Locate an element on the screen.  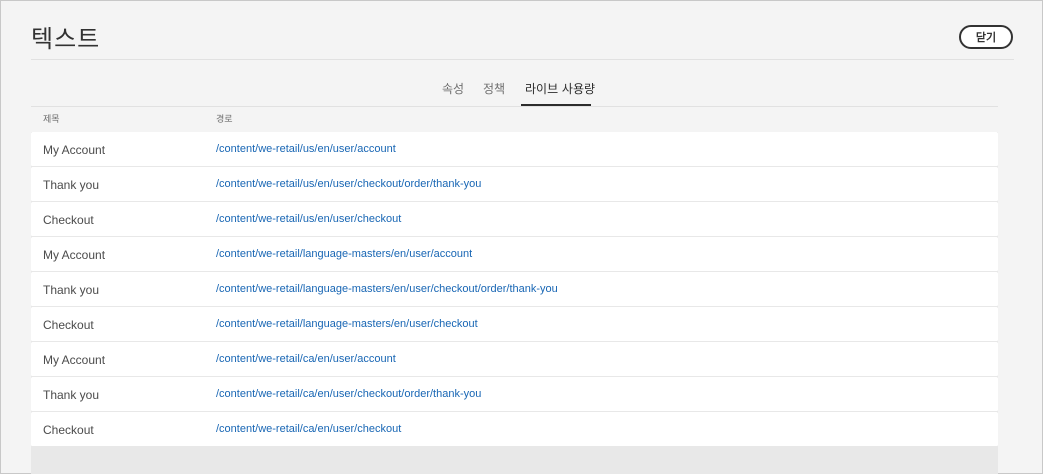
column-header-path: 경로 is located at coordinates (224, 118).